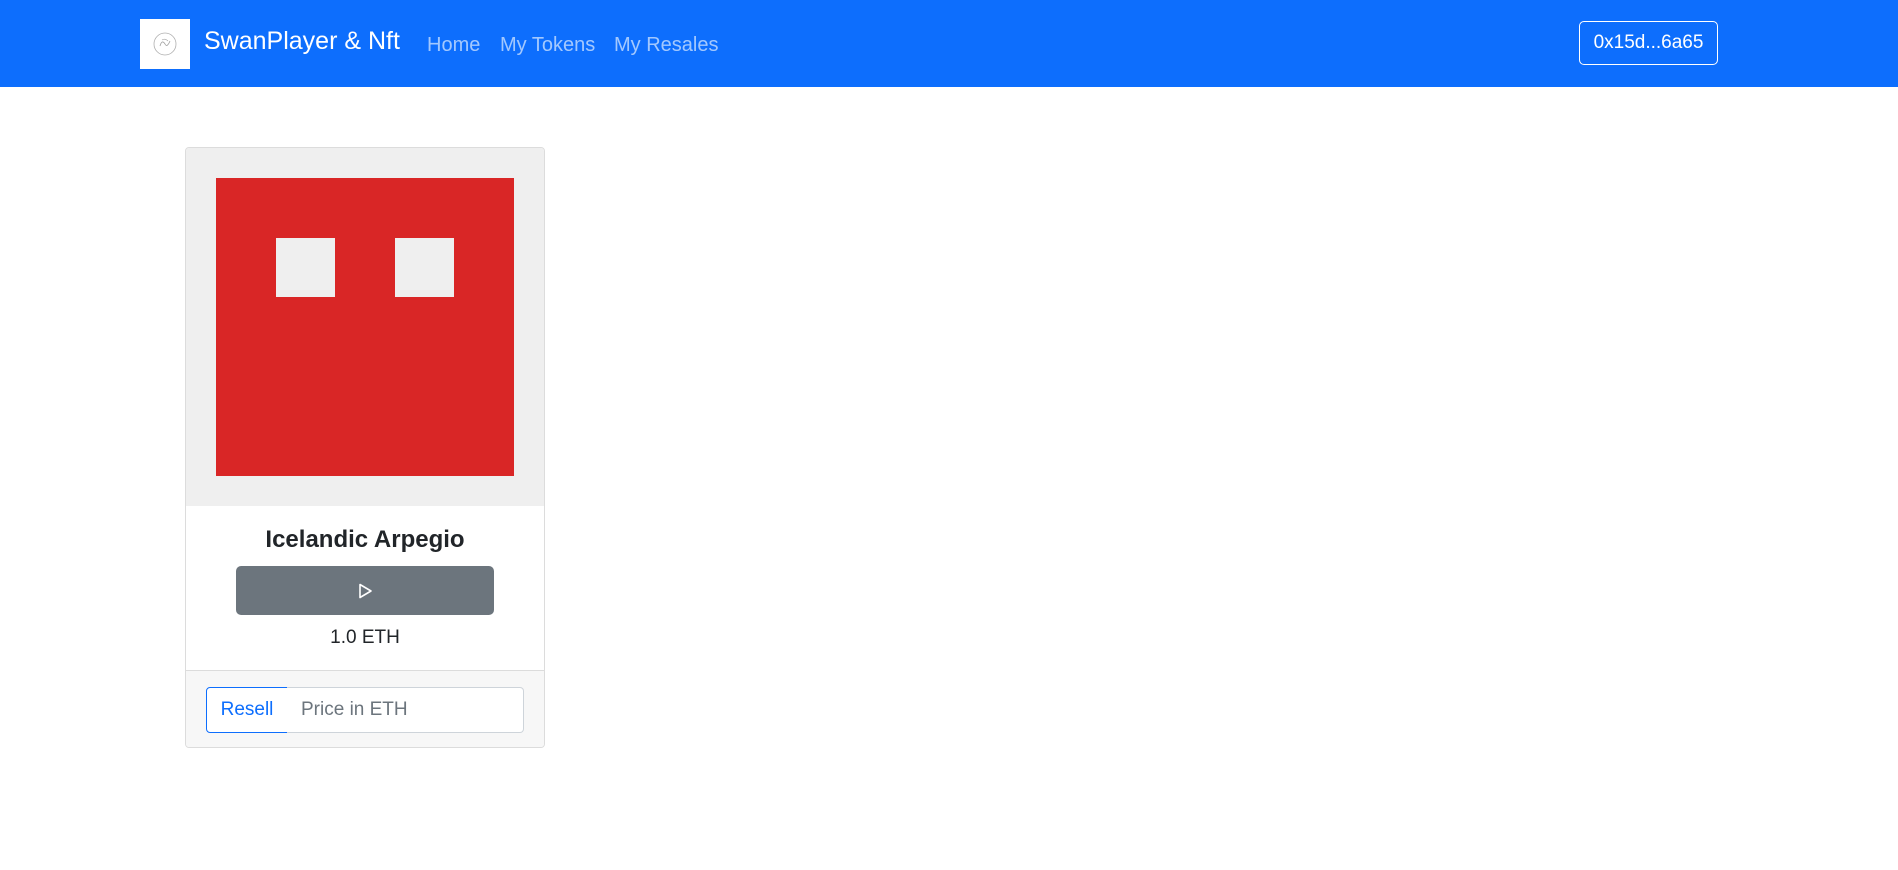 This screenshot has height=870, width=1898. I want to click on resell-form: Resell, so click(365, 708).